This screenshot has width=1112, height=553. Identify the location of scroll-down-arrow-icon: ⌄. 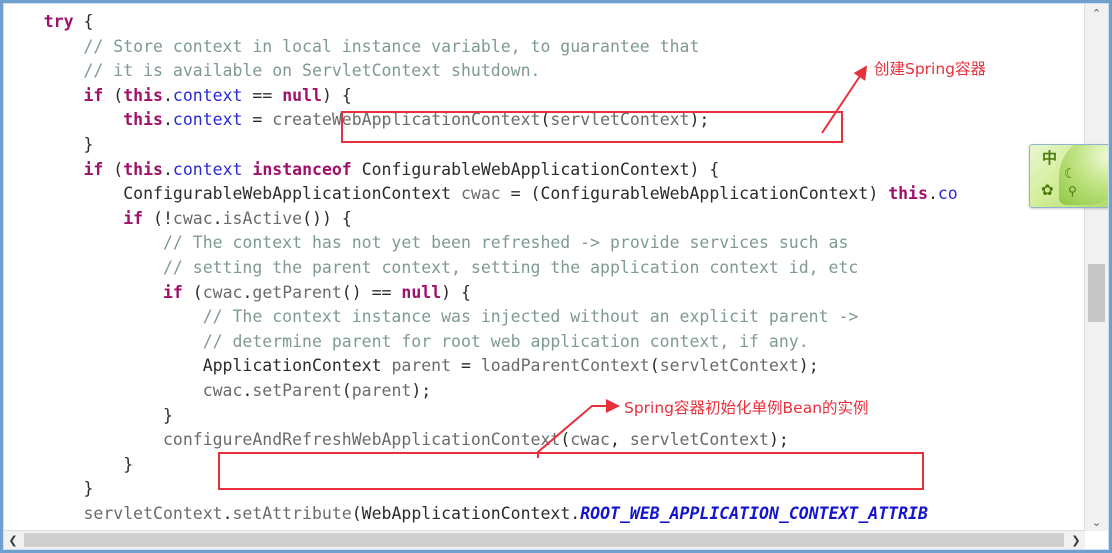
(1096, 522).